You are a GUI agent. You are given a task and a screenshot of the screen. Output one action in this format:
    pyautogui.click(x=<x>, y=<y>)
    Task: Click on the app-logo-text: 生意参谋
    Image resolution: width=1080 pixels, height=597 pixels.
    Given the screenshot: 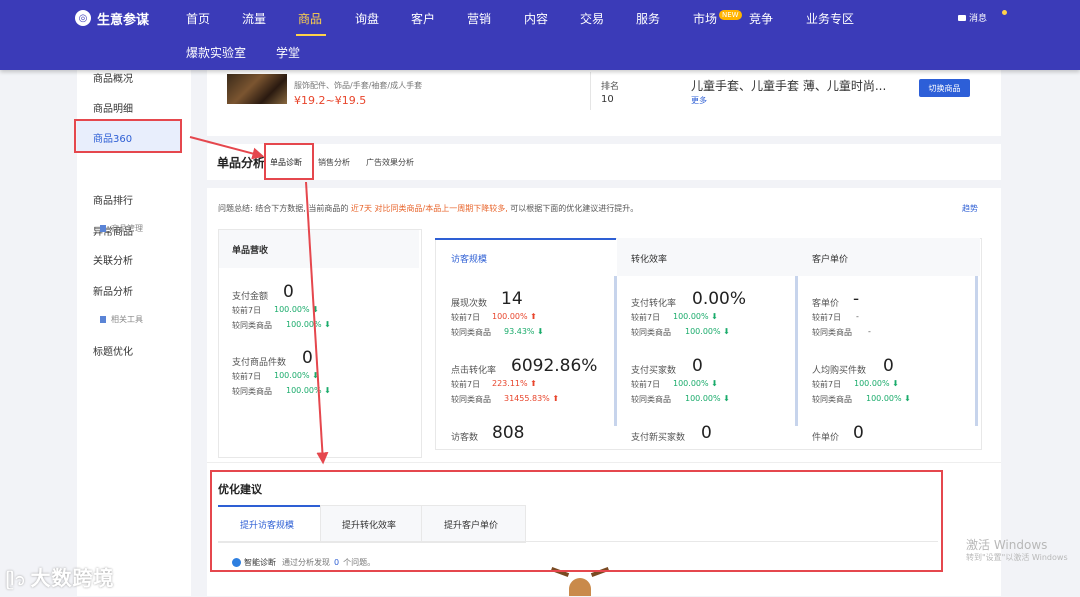 What is the action you would take?
    pyautogui.click(x=123, y=20)
    